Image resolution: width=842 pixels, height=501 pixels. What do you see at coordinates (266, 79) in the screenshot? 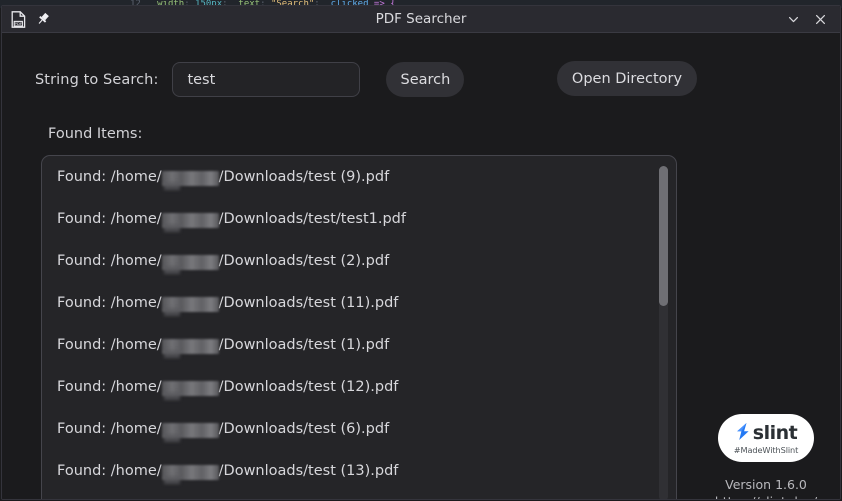
I see `search-input` at bounding box center [266, 79].